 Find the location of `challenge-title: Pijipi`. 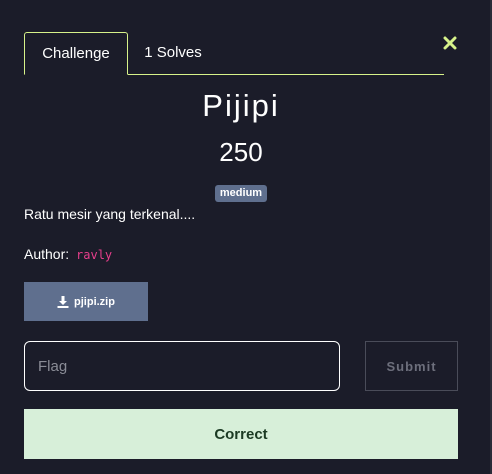

challenge-title: Pijipi is located at coordinates (241, 105).